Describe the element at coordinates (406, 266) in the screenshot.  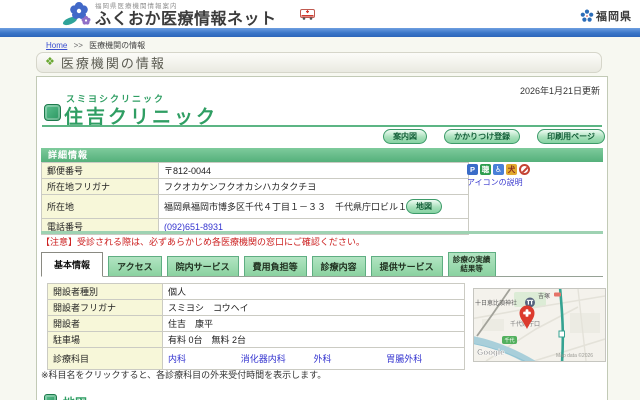
I see `tab-services: 提供サービス` at that location.